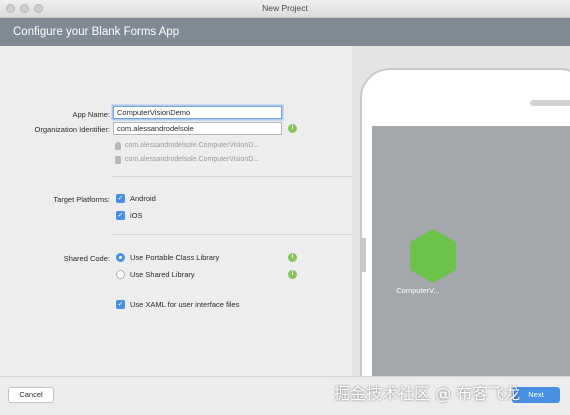 This screenshot has height=415, width=570. What do you see at coordinates (81, 199) in the screenshot?
I see `target-platforms-label: Target Platforms:` at bounding box center [81, 199].